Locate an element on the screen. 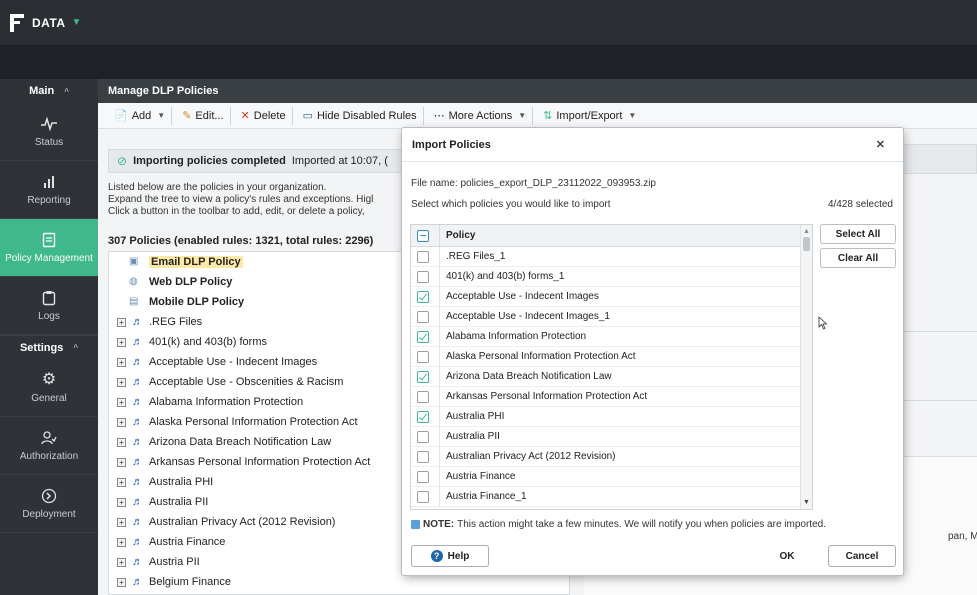 This screenshot has width=977, height=595. info-icon is located at coordinates (415, 524).